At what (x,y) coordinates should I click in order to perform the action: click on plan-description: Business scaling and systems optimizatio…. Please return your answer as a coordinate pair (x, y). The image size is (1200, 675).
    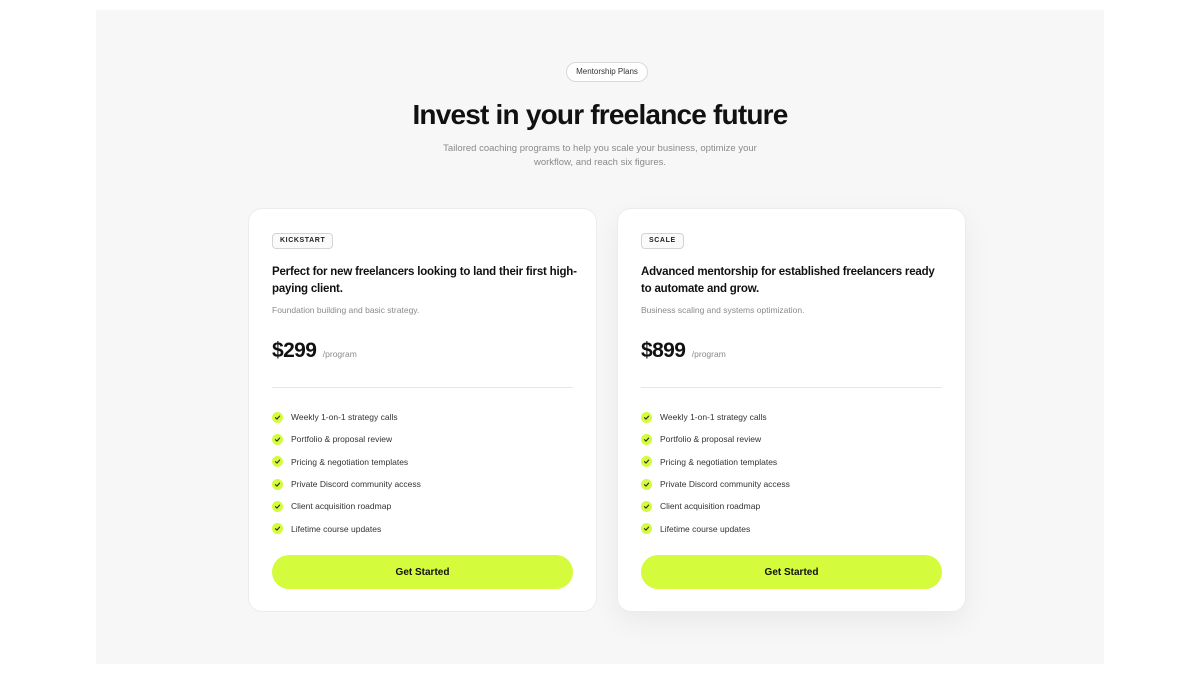
    Looking at the image, I should click on (723, 310).